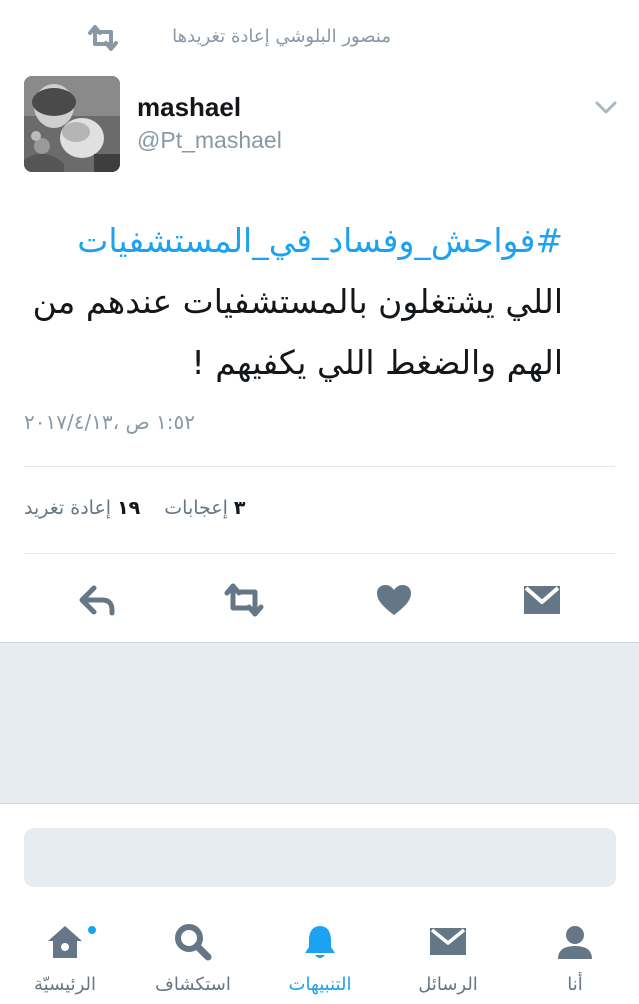 The height and width of the screenshot is (1004, 639). What do you see at coordinates (65, 984) in the screenshot?
I see `tab-home-label: الرئيسيّة` at bounding box center [65, 984].